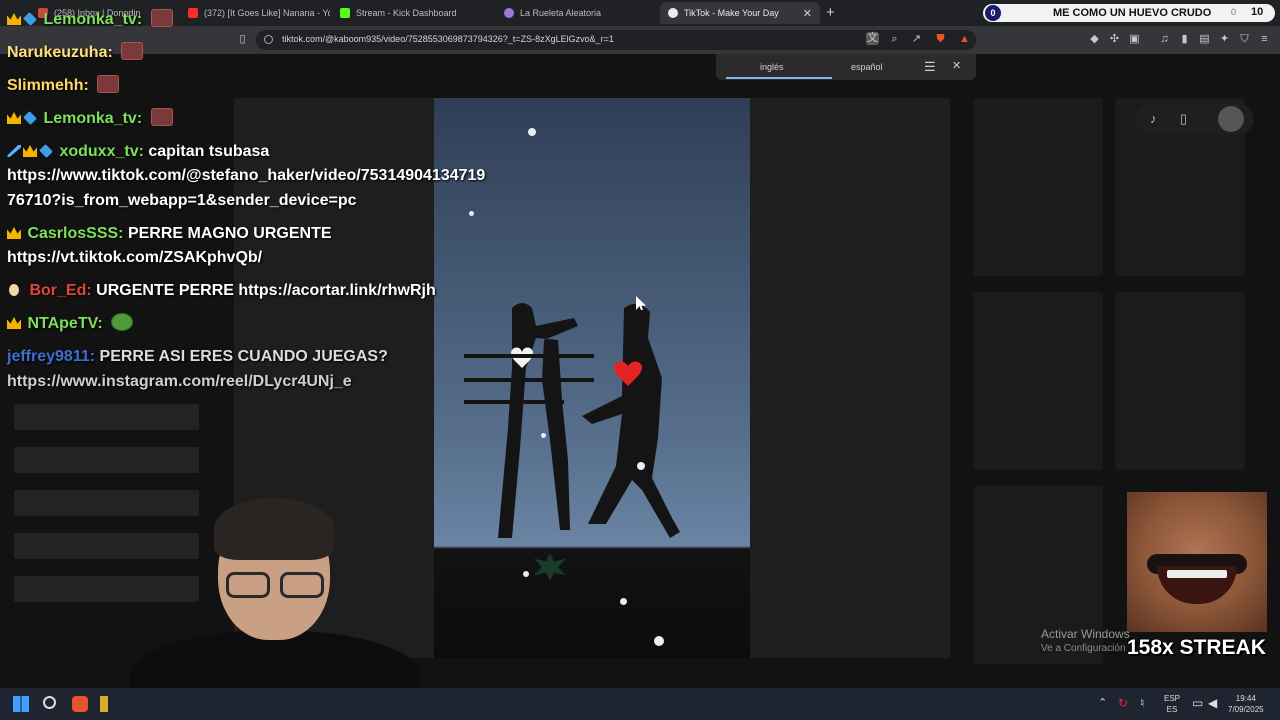  What do you see at coordinates (1114, 39) in the screenshot?
I see `puzzle-icon: ✣` at bounding box center [1114, 39].